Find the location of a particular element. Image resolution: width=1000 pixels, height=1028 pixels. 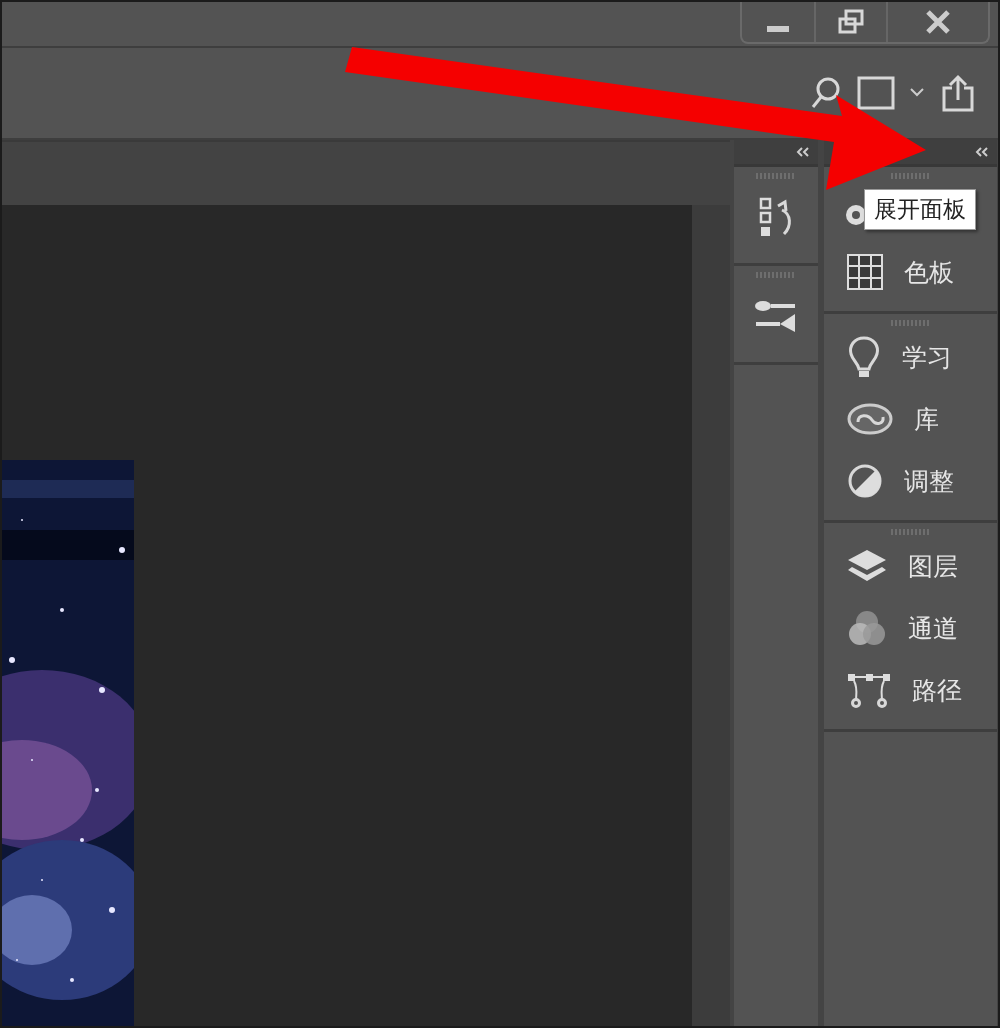

search-icon is located at coordinates (826, 93).